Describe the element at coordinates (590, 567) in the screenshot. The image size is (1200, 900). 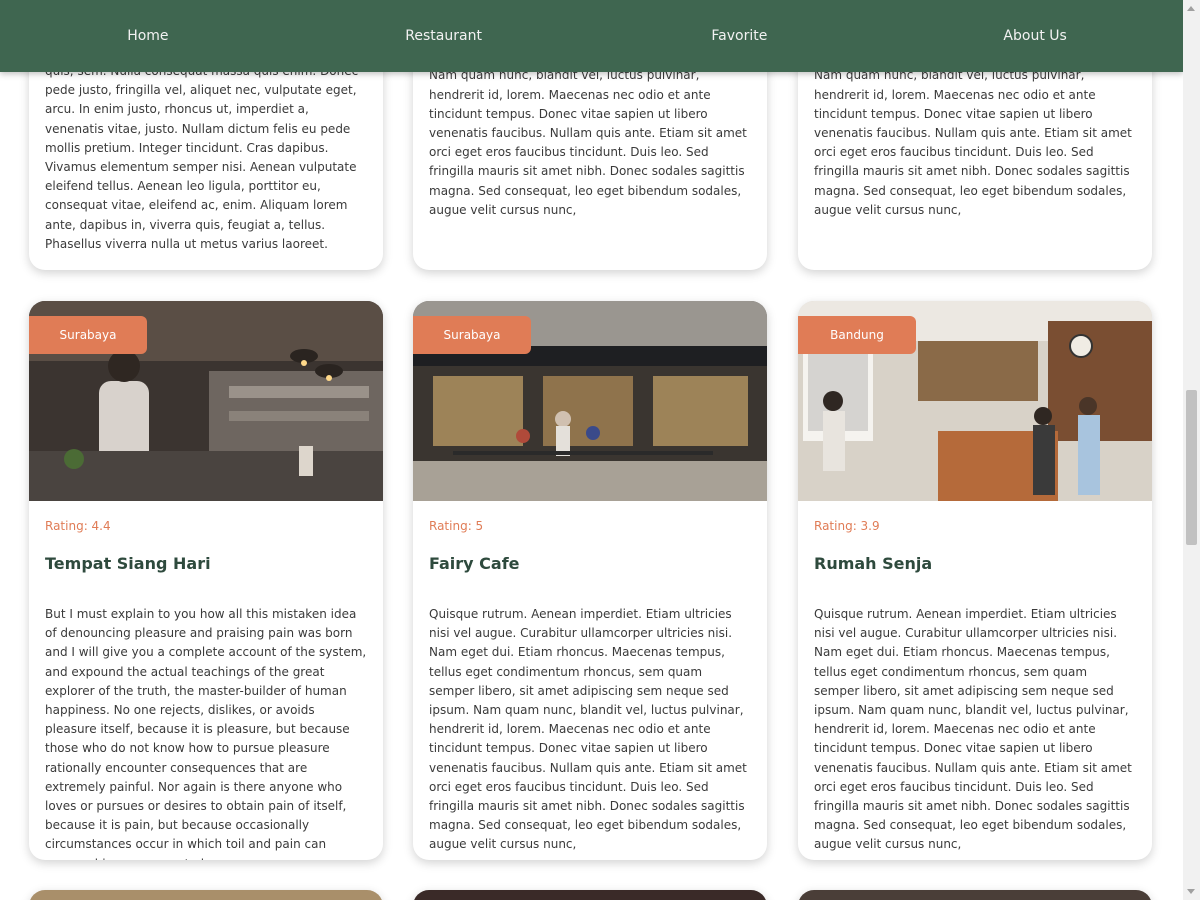
I see `restaurant-name: Fairy Cafe` at that location.